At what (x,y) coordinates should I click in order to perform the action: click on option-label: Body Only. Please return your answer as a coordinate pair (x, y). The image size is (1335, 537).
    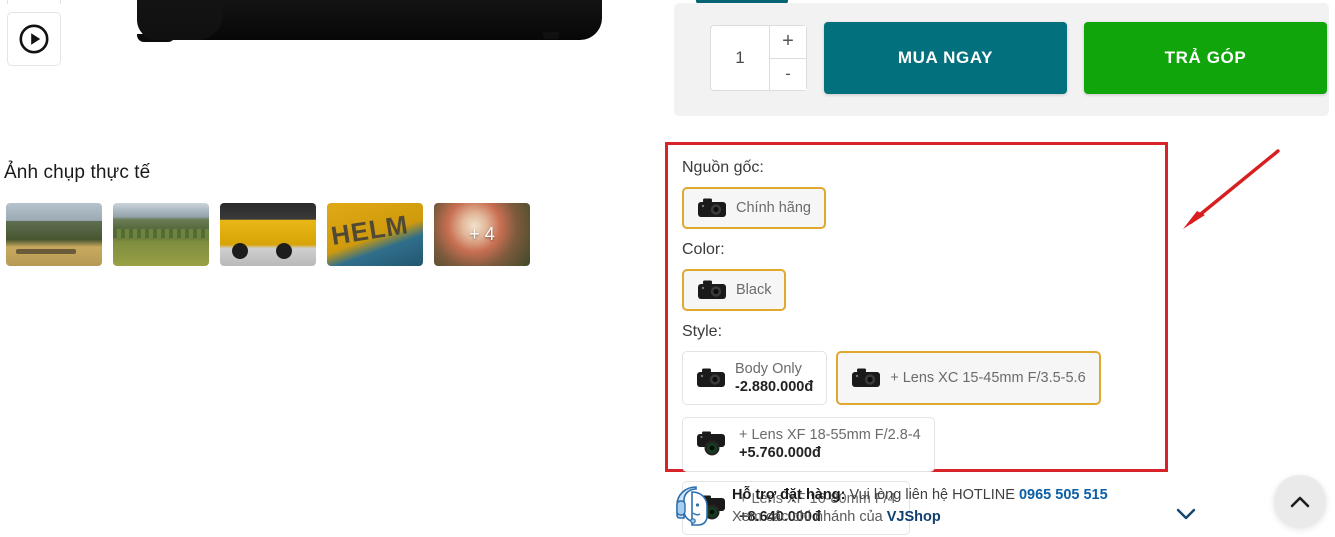
    Looking at the image, I should click on (768, 369).